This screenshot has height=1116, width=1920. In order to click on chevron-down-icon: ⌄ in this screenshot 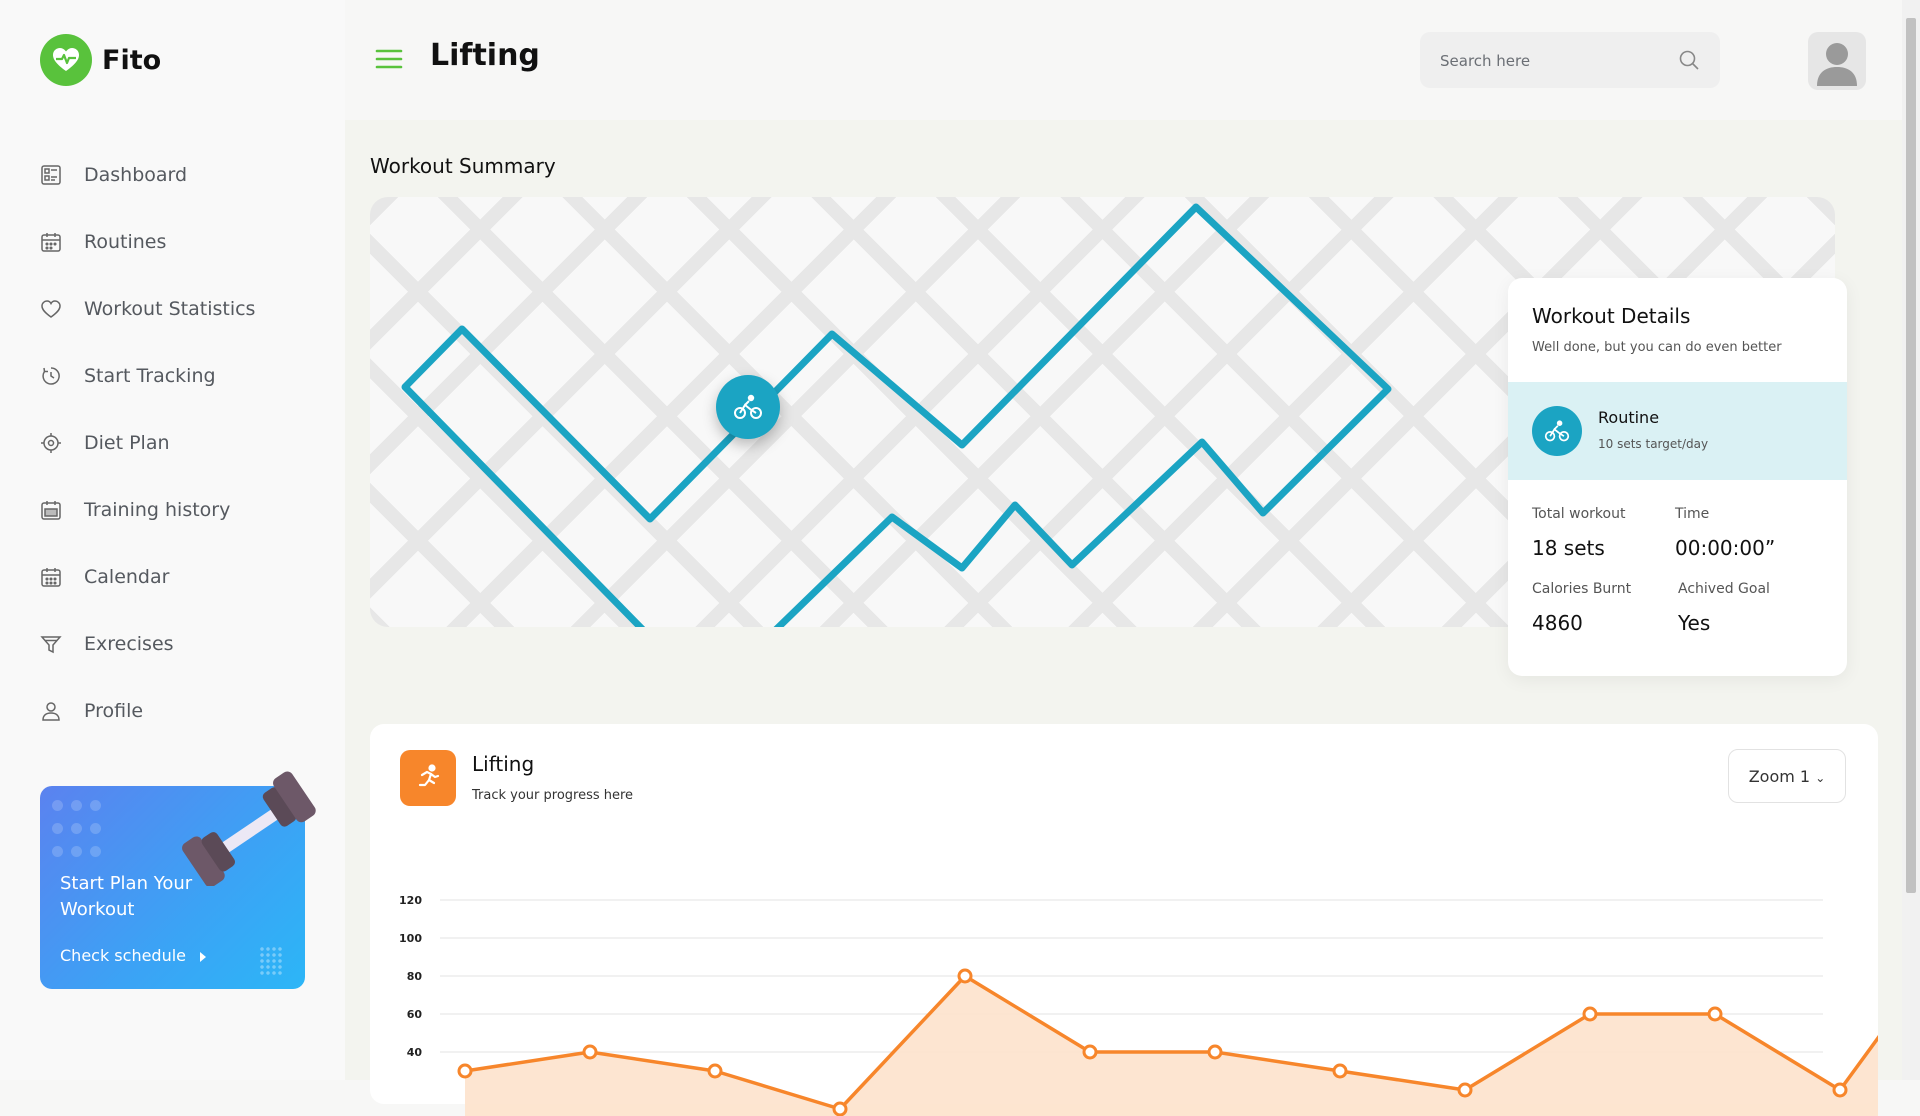, I will do `click(1820, 777)`.